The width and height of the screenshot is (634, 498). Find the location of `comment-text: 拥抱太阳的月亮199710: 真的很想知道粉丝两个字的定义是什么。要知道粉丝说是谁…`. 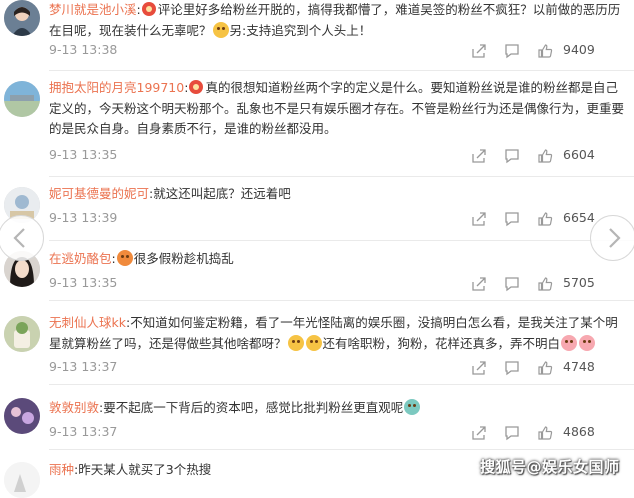

comment-text: 拥抱太阳的月亮199710: 真的很想知道粉丝两个字的定义是什么。要知道粉丝说是谁… is located at coordinates (337, 108).